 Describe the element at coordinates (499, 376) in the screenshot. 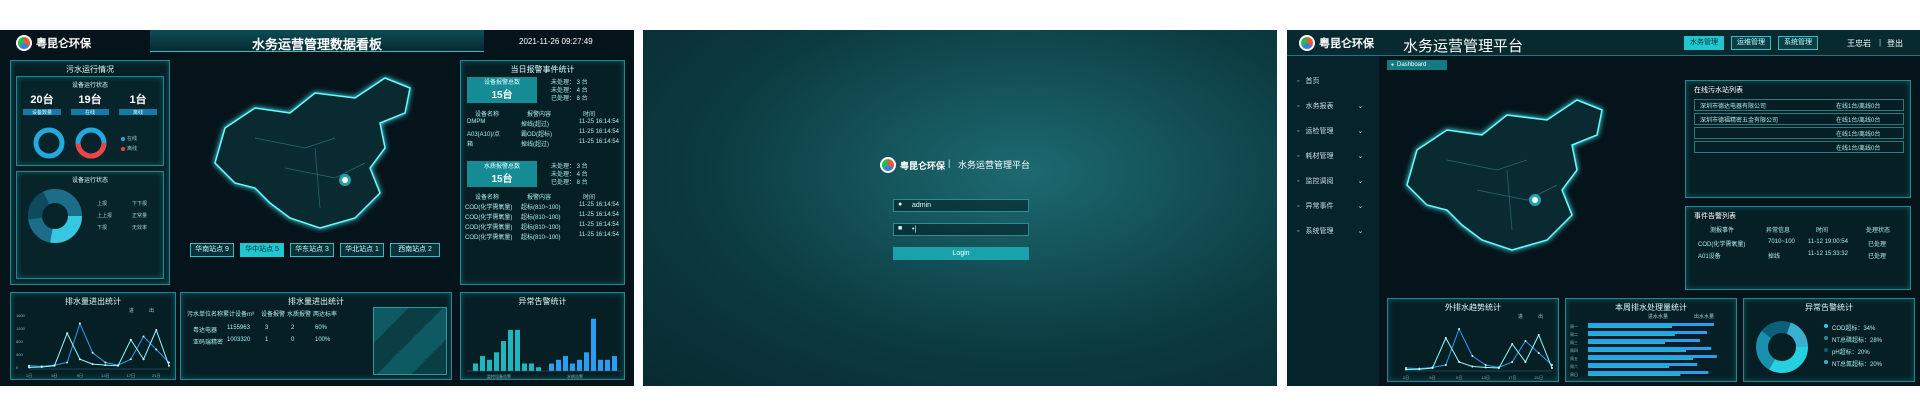

I see `x-tick-label: 监控设备告警` at that location.